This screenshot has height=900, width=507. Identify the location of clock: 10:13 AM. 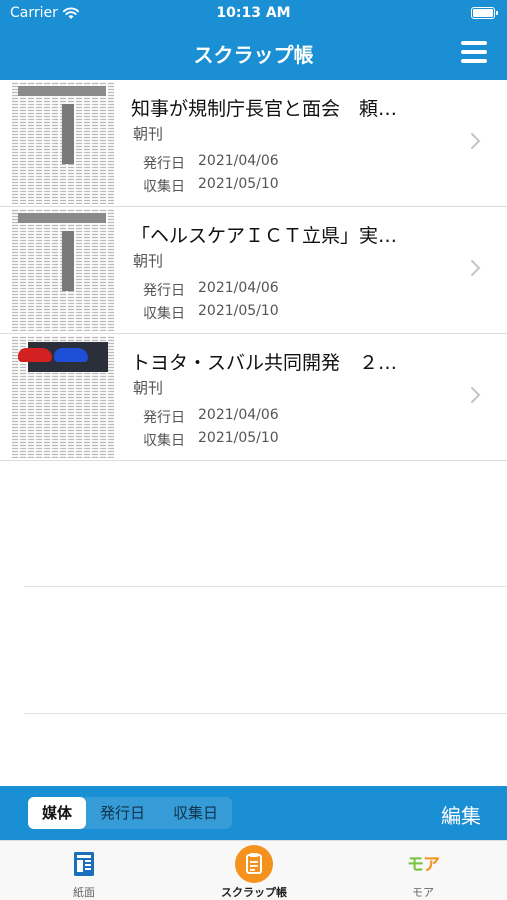
(253, 13).